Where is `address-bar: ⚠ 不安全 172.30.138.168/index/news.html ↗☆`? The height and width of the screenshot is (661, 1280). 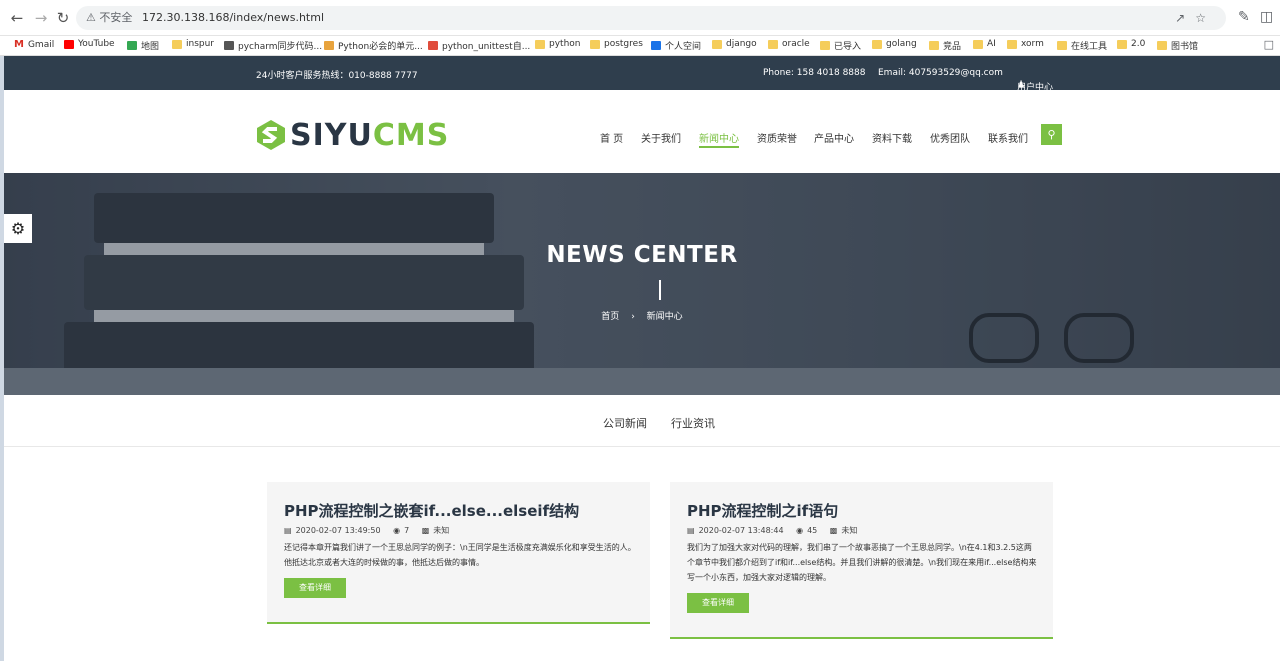 address-bar: ⚠ 不安全 172.30.138.168/index/news.html ↗☆ is located at coordinates (651, 18).